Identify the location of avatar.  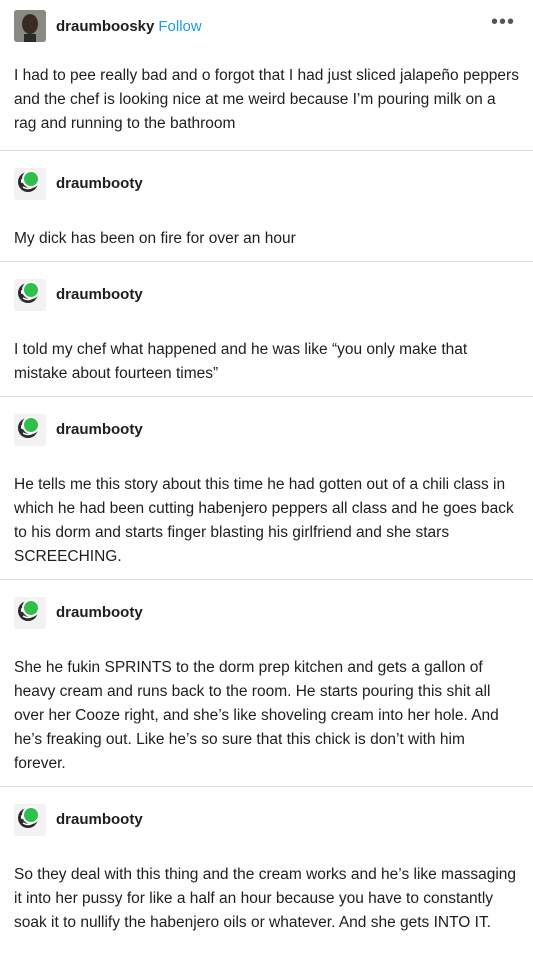
(30, 26).